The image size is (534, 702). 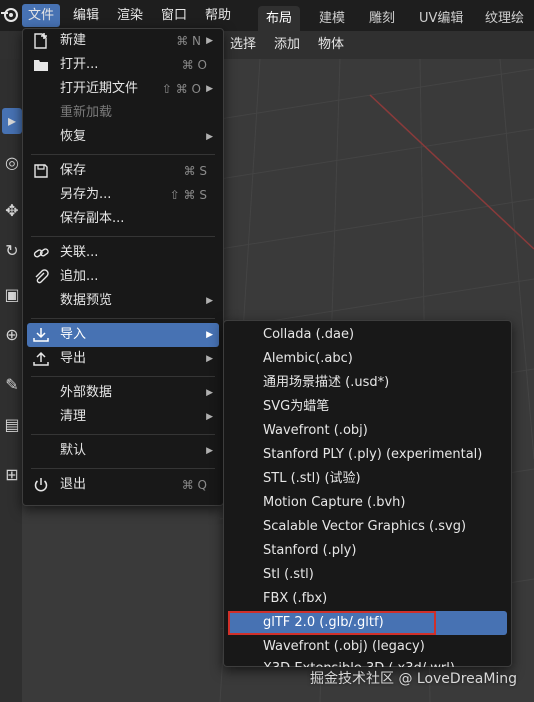 What do you see at coordinates (12, 211) in the screenshot?
I see `move-tool-icon: ✥` at bounding box center [12, 211].